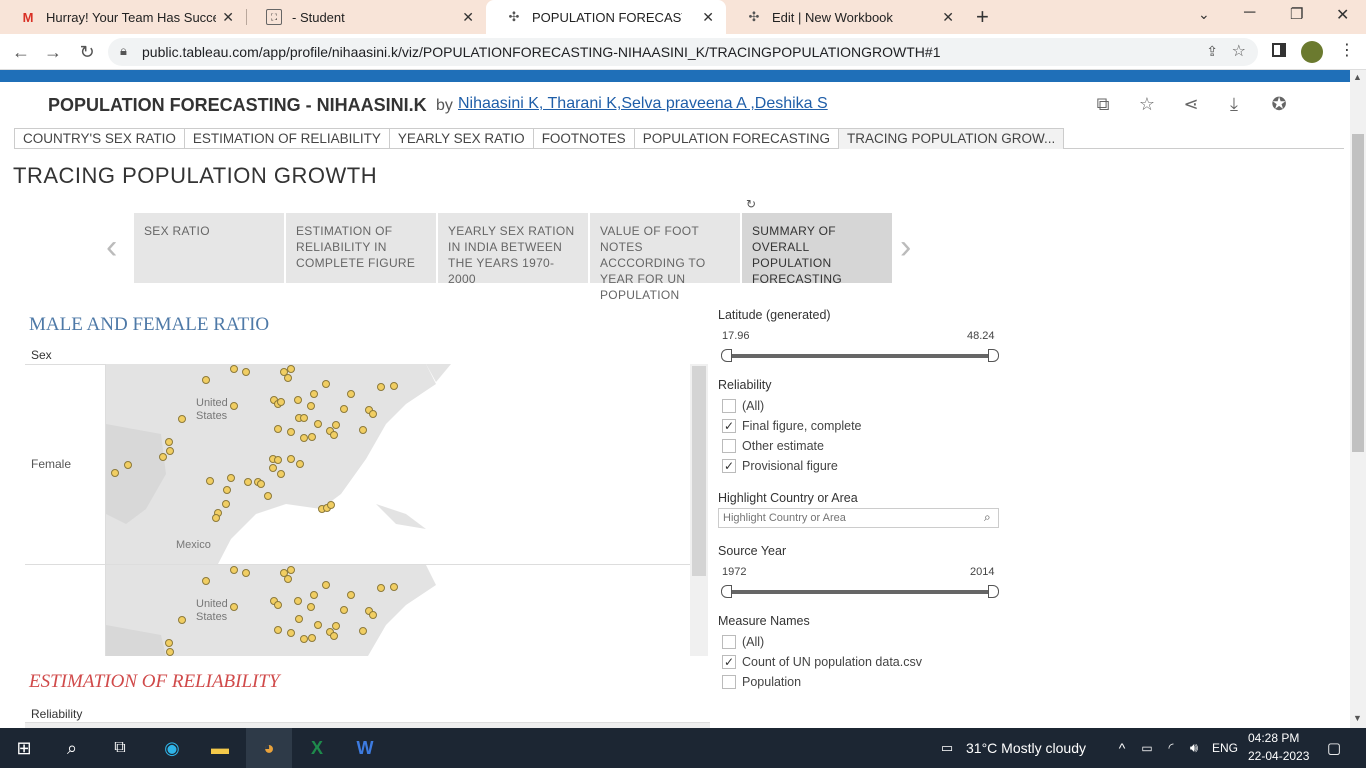 Image resolution: width=1366 pixels, height=768 pixels. What do you see at coordinates (1212, 51) in the screenshot?
I see `share-icon: ⇪` at bounding box center [1212, 51].